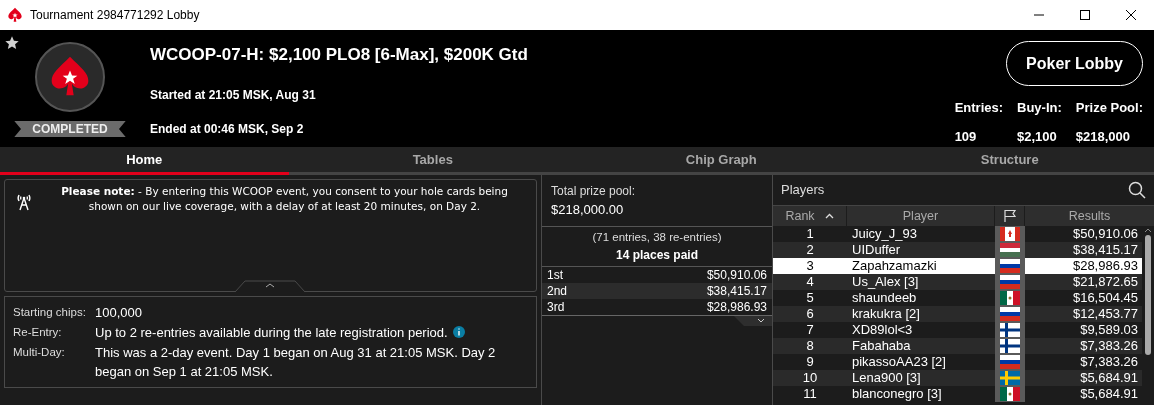 Image resolution: width=1154 pixels, height=405 pixels. I want to click on place: 1st, so click(555, 275).